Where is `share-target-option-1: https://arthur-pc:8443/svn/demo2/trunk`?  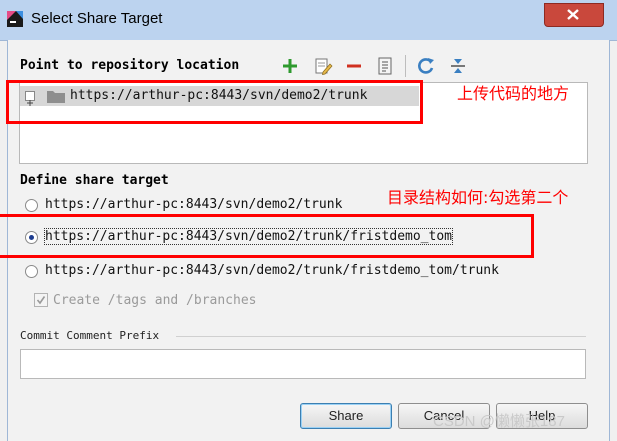
share-target-option-1: https://arthur-pc:8443/svn/demo2/trunk is located at coordinates (195, 206).